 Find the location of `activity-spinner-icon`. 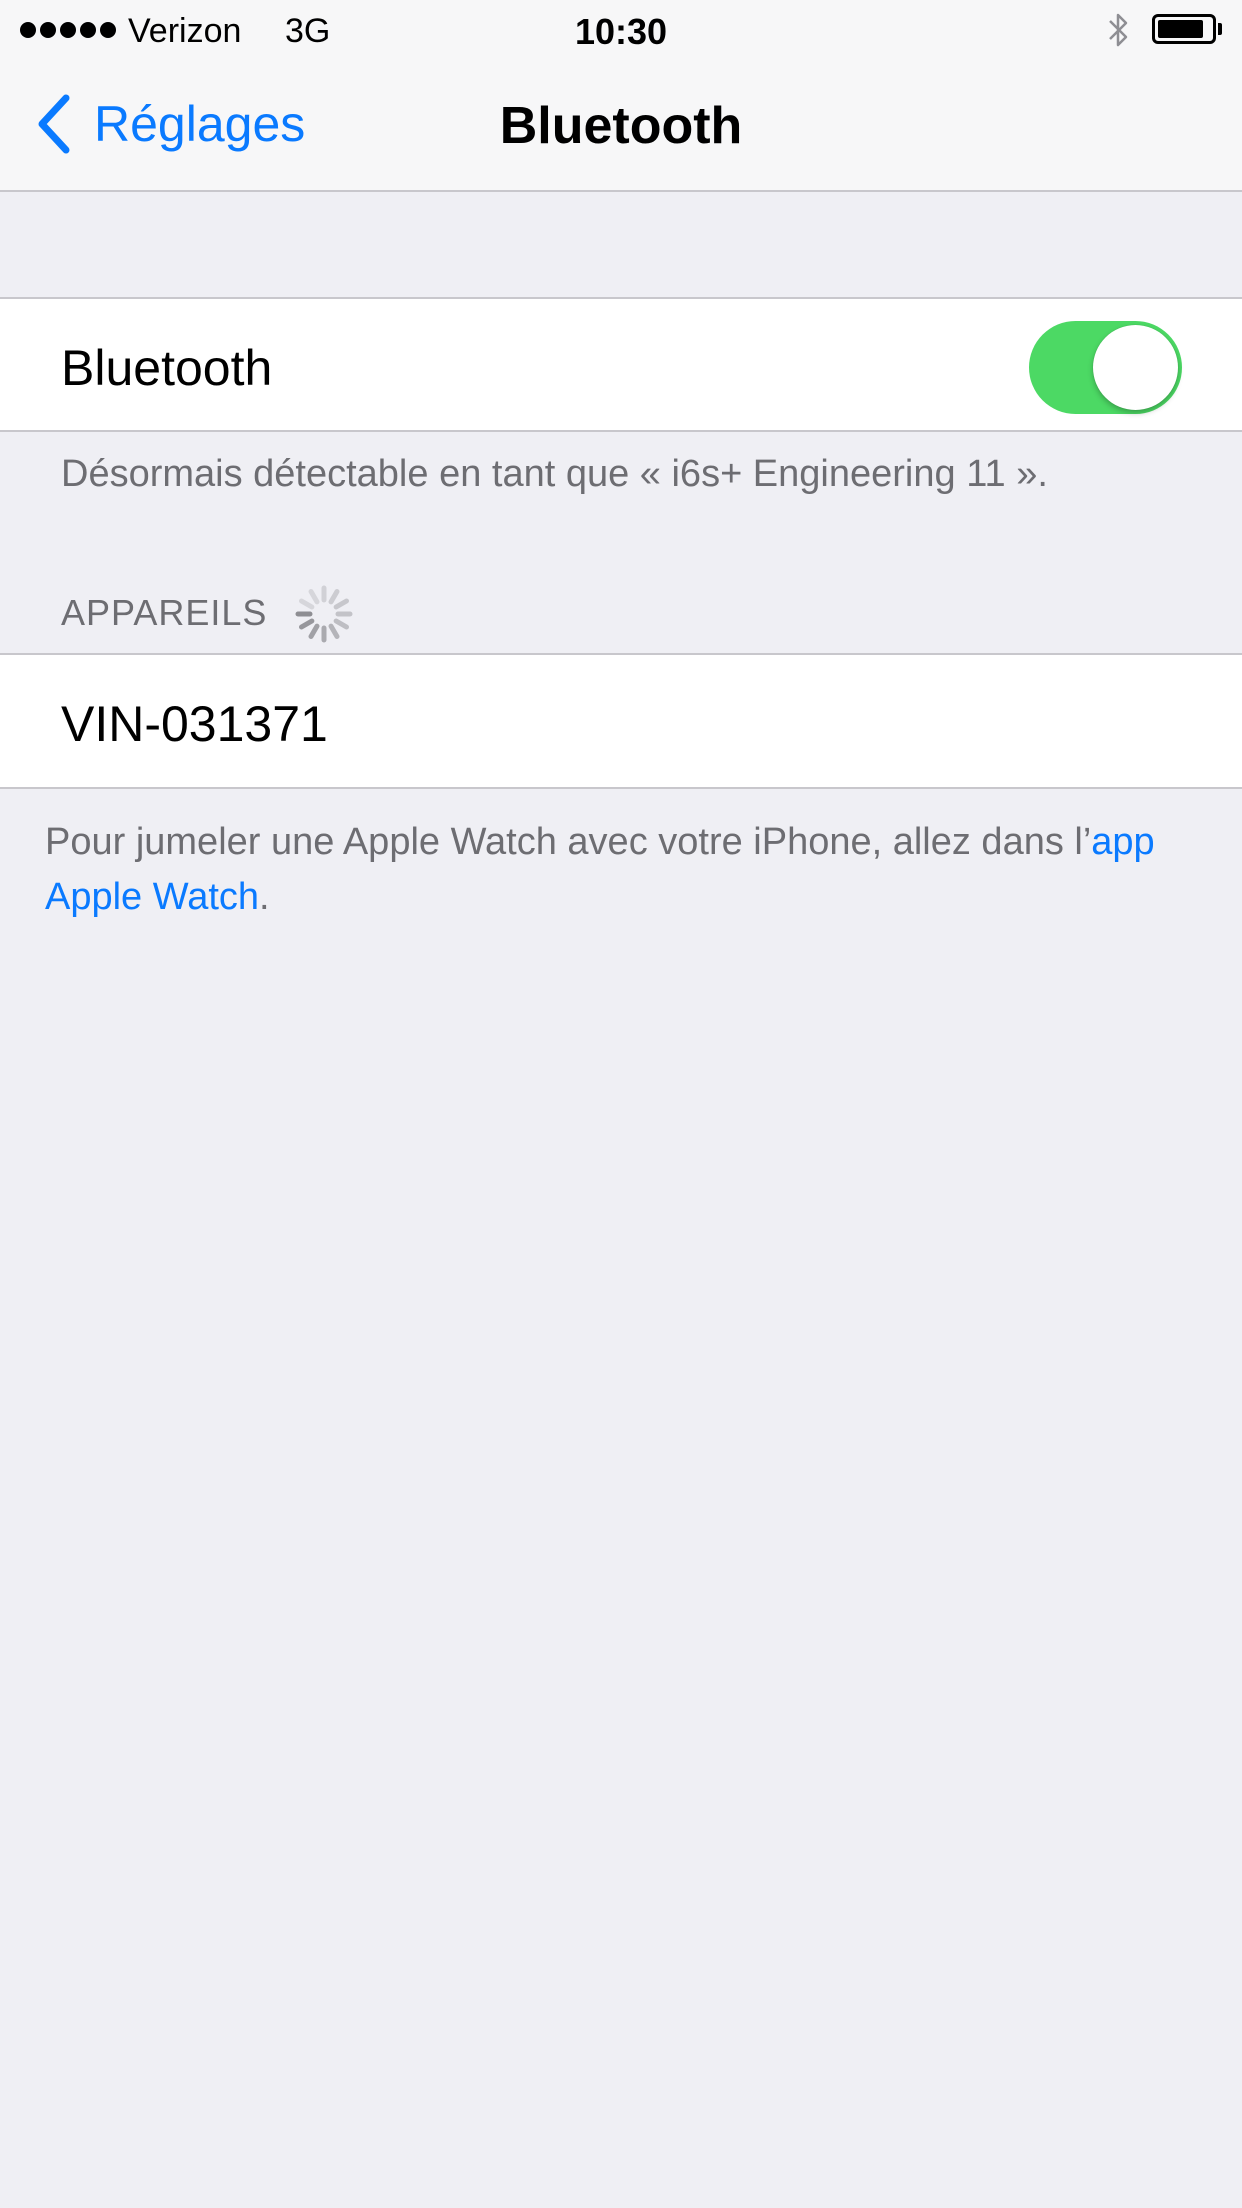

activity-spinner-icon is located at coordinates (324, 614).